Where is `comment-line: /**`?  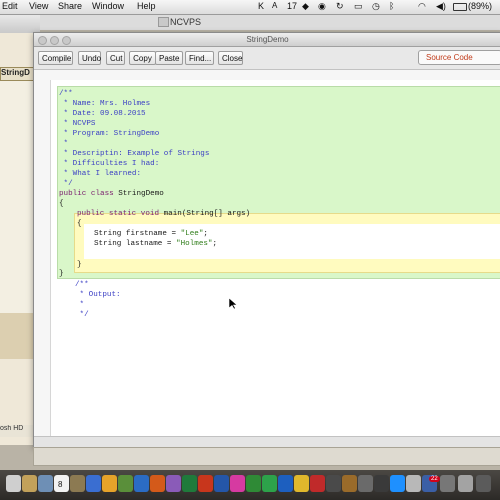
comment-line: /** is located at coordinates (66, 94).